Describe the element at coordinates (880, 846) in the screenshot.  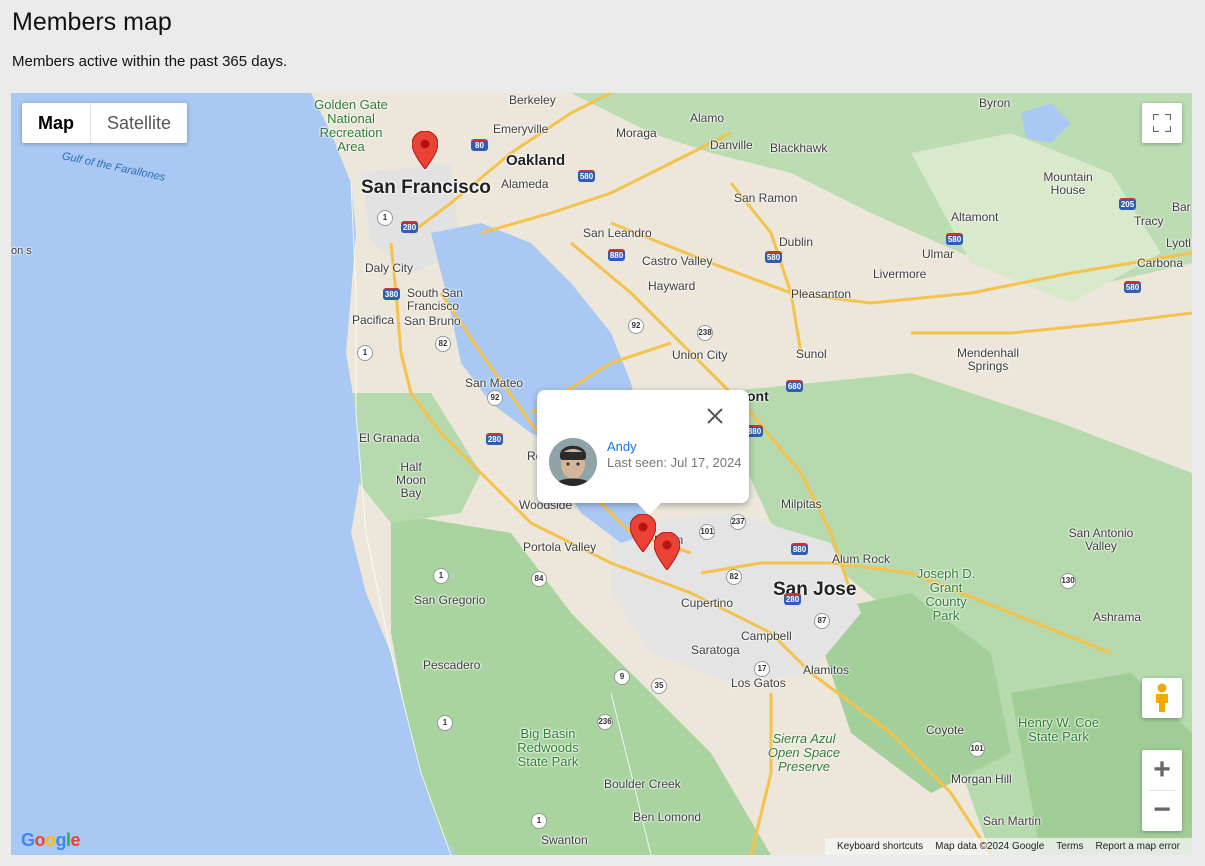
I see `keyboard-shortcuts-link: Keyboard shortcuts` at that location.